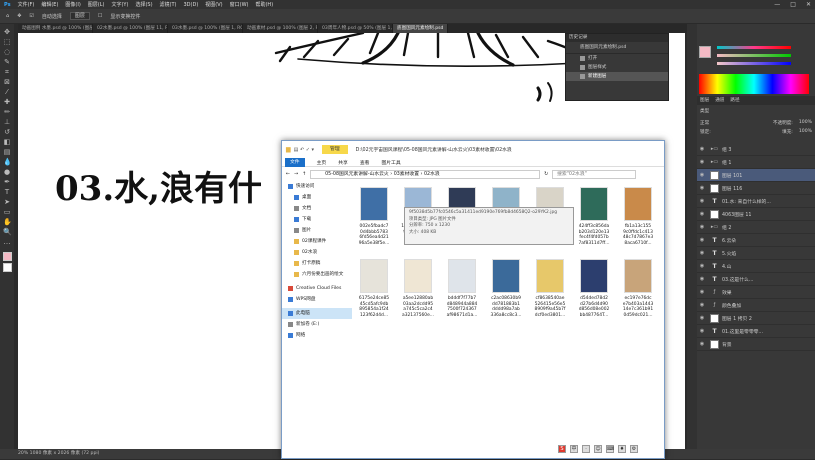 This screenshot has width=815, height=460. Describe the element at coordinates (317, 299) in the screenshot. I see `nav-item: WPS网盘` at that location.